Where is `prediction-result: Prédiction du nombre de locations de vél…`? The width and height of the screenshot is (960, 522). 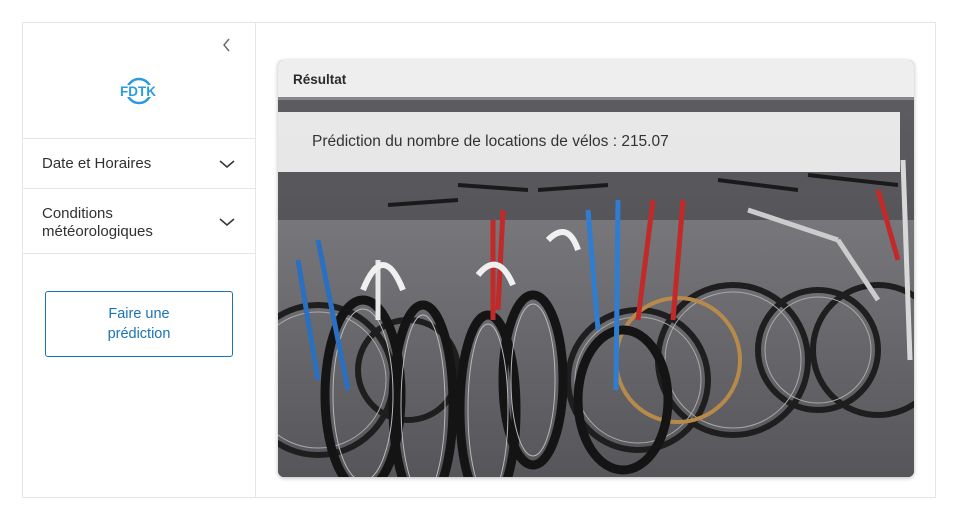
prediction-result: Prédiction du nombre de locations de vél… is located at coordinates (589, 142).